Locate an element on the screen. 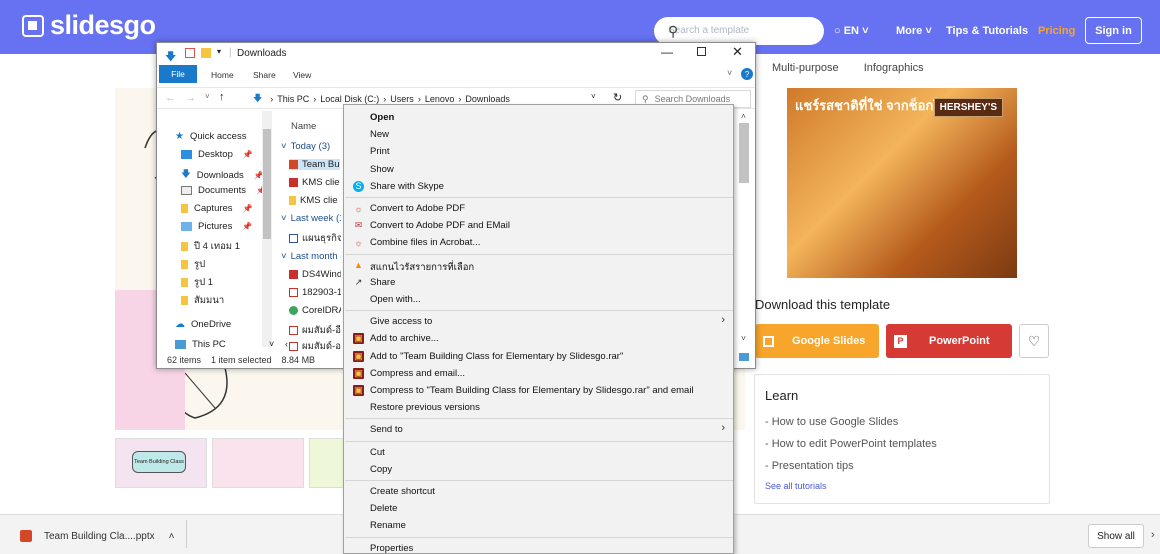  powerpoint-button: P PowerPoint is located at coordinates (949, 341).